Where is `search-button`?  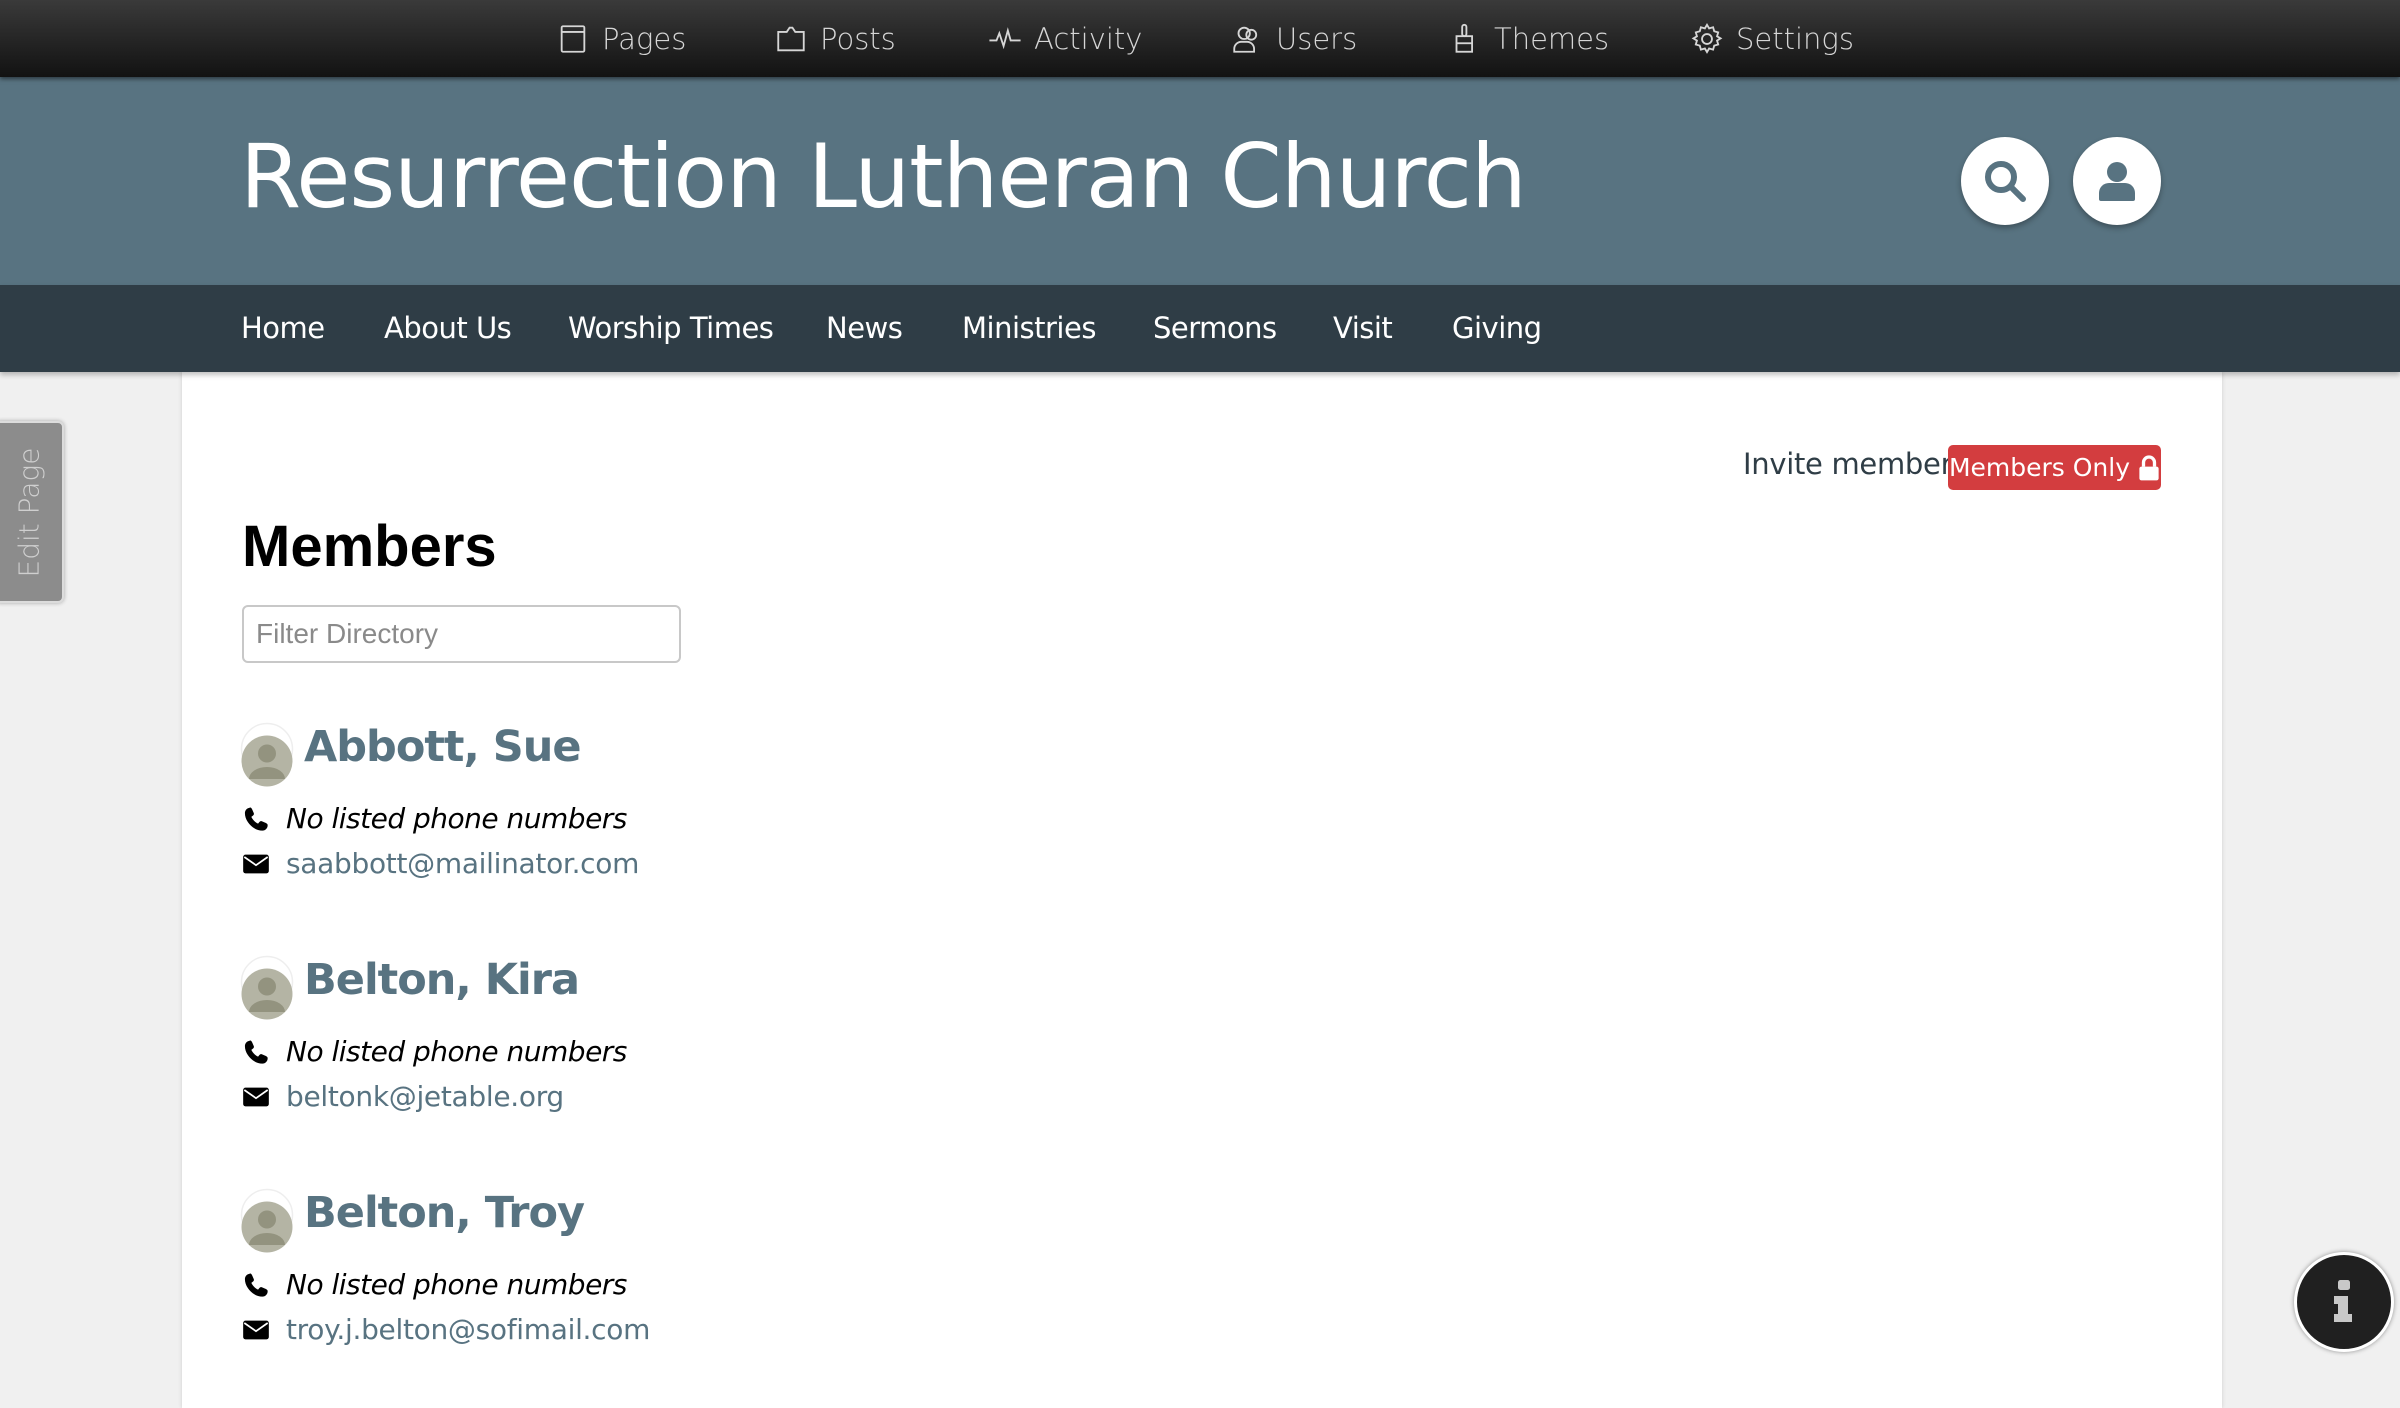
search-button is located at coordinates (2005, 181).